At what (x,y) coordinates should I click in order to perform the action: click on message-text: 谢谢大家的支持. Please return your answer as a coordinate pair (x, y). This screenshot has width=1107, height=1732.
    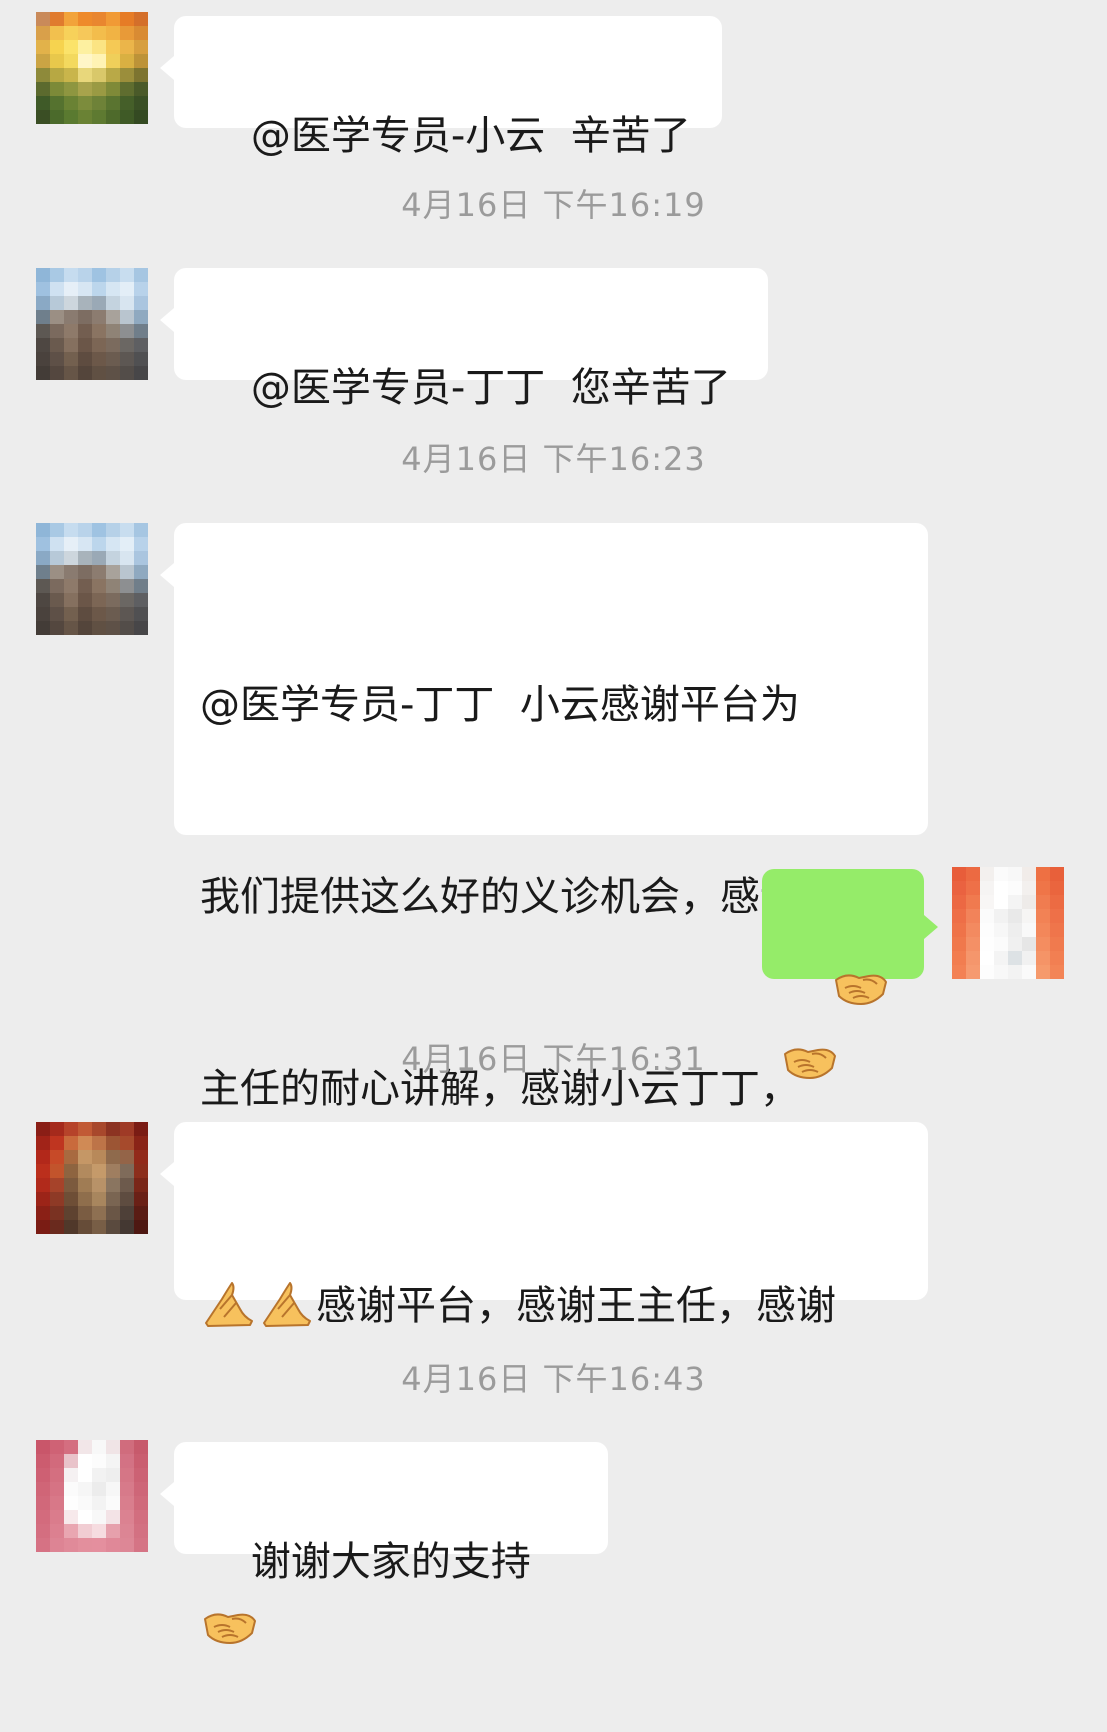
    Looking at the image, I should click on (390, 1562).